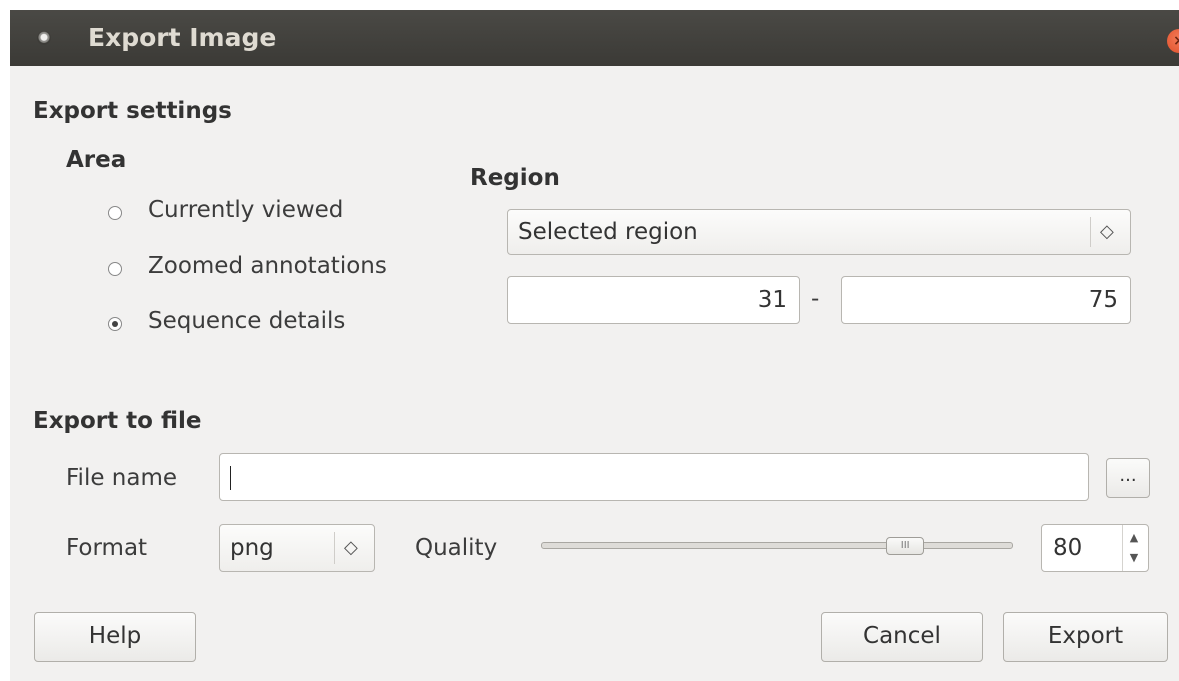 Image resolution: width=1179 pixels, height=681 pixels. Describe the element at coordinates (653, 300) in the screenshot. I see `region-from-field: 31` at that location.